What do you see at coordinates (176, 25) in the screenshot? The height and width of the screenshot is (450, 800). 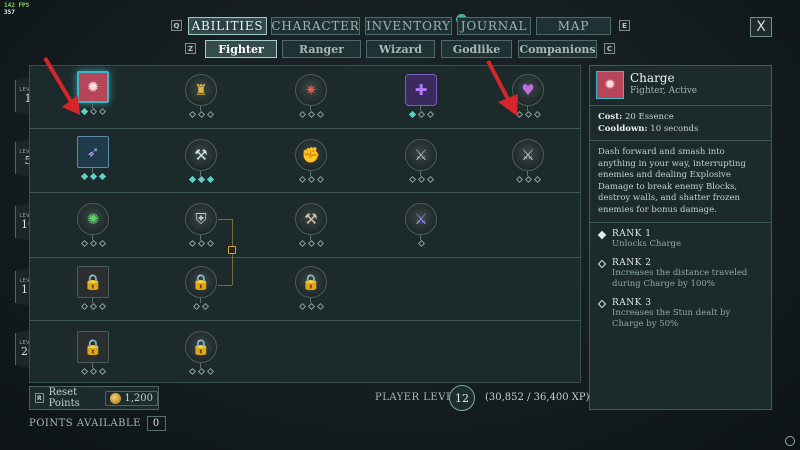 I see `prev-tab-key: Q` at bounding box center [176, 25].